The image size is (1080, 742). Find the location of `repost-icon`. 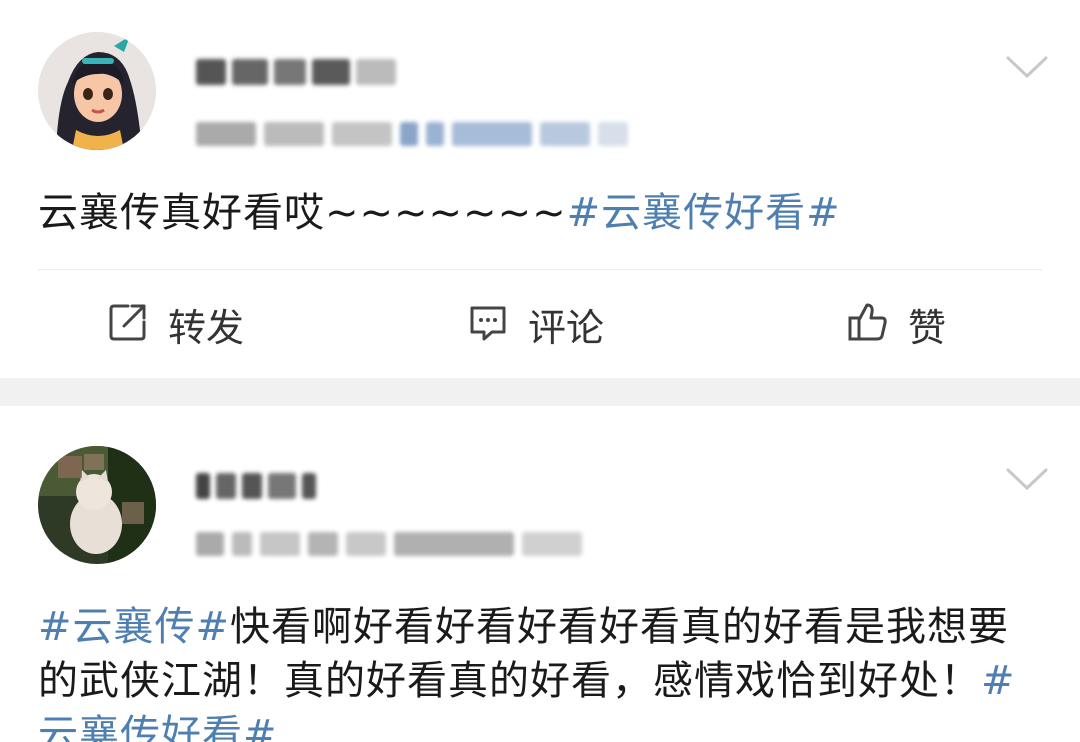

repost-icon is located at coordinates (128, 324).